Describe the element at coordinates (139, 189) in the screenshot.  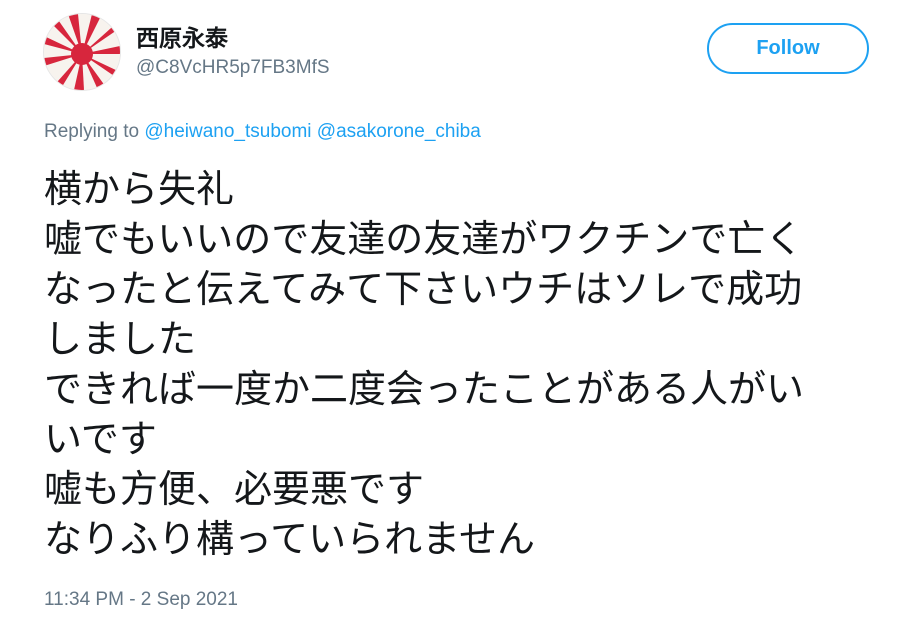
I see `tweet-text-line: 横から失礼` at that location.